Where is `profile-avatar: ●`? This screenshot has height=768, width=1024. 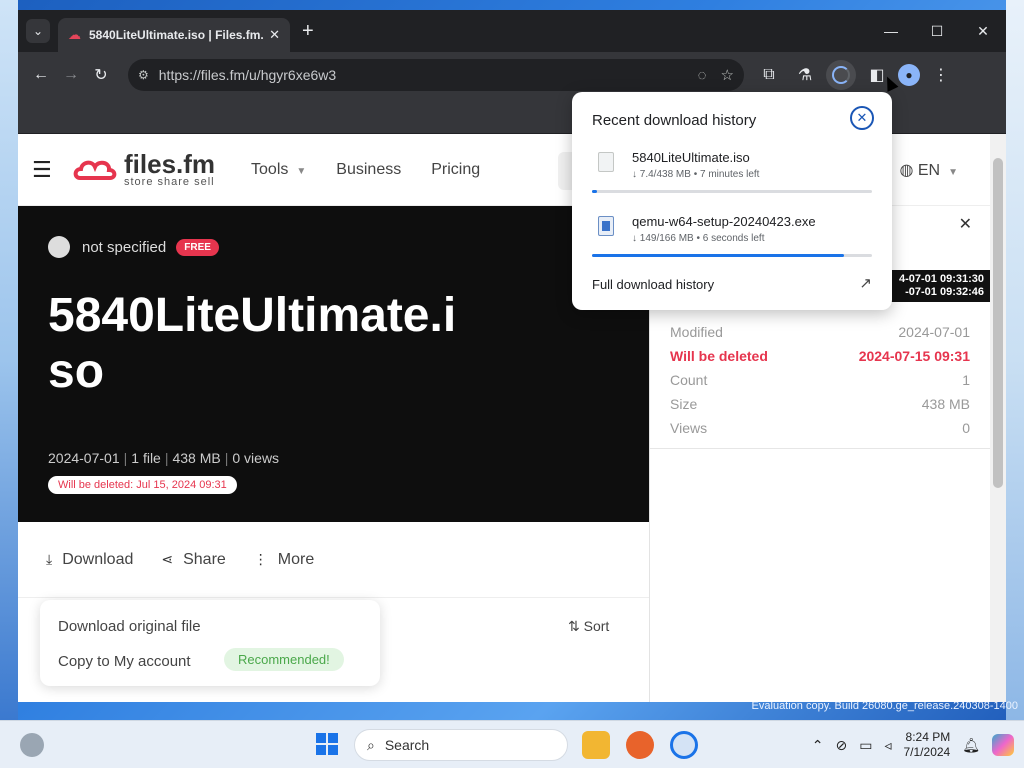
profile-avatar: ● is located at coordinates (909, 75).